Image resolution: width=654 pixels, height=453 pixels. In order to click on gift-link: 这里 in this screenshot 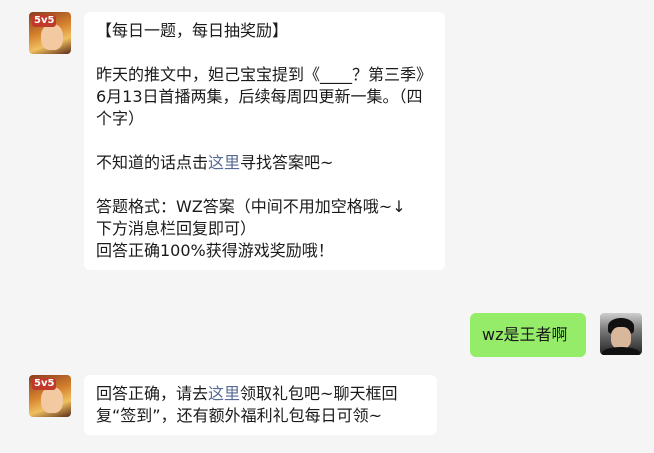, I will do `click(224, 393)`.